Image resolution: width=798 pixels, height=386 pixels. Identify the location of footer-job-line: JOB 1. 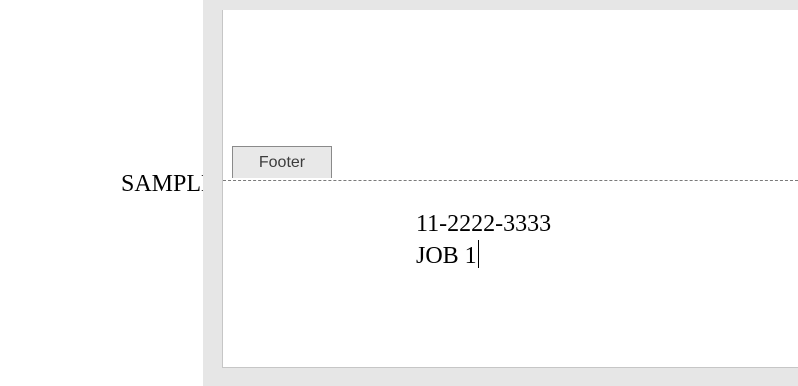
(483, 256).